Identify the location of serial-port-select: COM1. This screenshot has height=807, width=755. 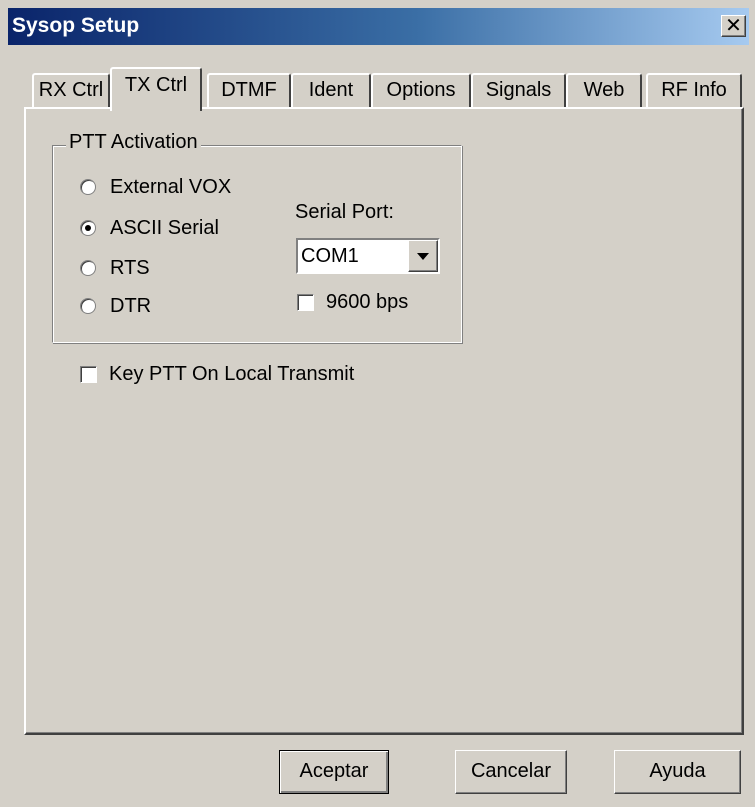
(368, 256).